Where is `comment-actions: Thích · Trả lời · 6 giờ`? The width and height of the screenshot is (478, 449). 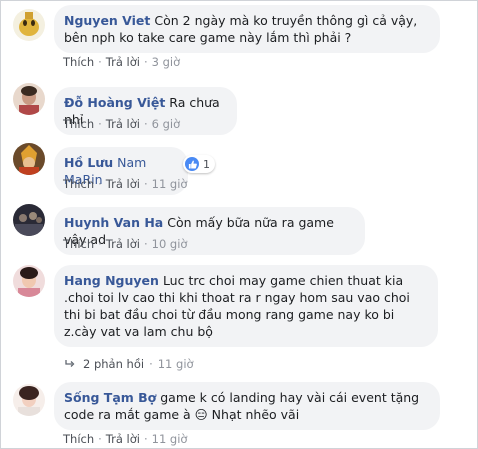
comment-actions: Thích · Trả lời · 6 giờ is located at coordinates (121, 124).